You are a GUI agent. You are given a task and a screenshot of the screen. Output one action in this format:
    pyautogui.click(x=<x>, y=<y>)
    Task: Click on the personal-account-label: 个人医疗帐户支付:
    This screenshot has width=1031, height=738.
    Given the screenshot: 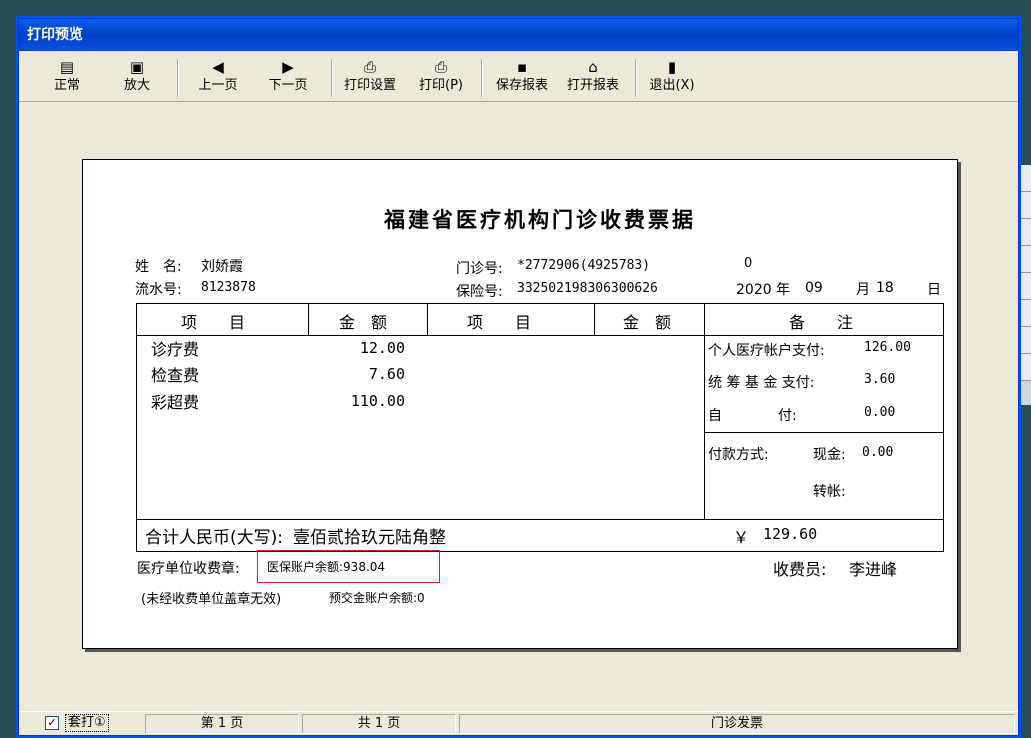 What is the action you would take?
    pyautogui.click(x=766, y=351)
    